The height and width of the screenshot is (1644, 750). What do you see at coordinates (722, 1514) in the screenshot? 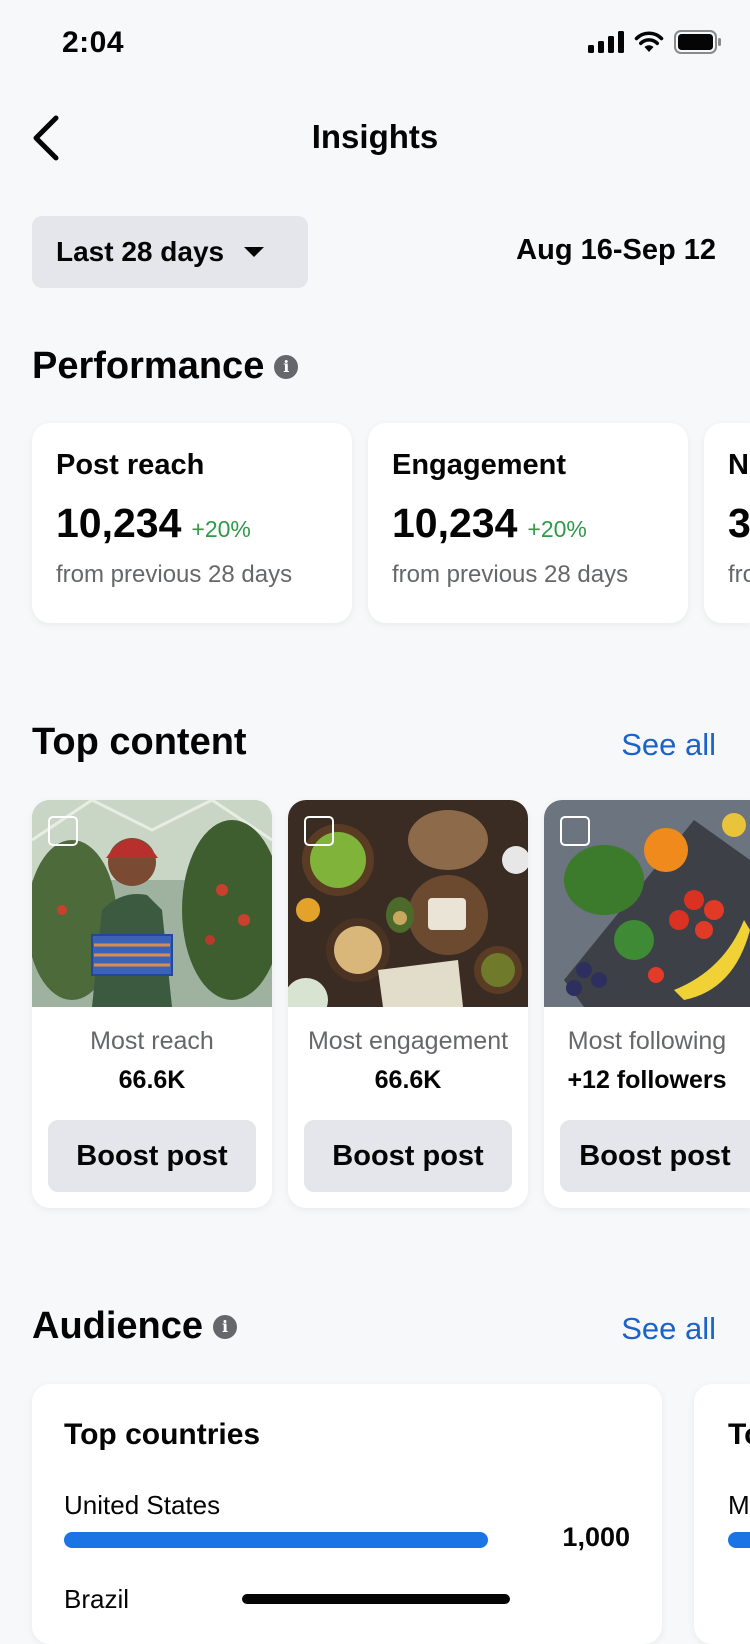
I see `audience-card-partial: To M` at bounding box center [722, 1514].